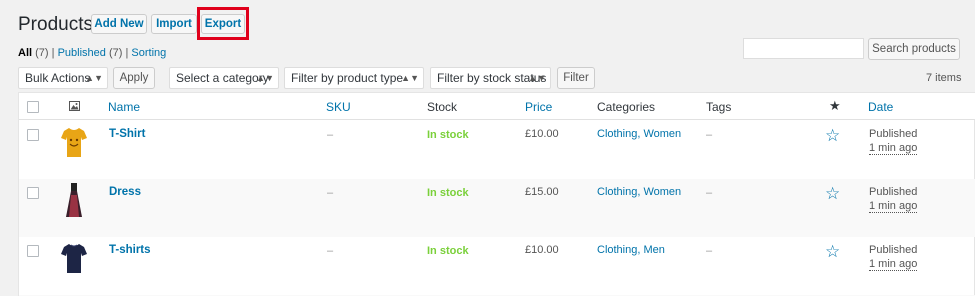 Image resolution: width=975 pixels, height=296 pixels. What do you see at coordinates (127, 134) in the screenshot?
I see `product-name-link: T-Shirt` at bounding box center [127, 134].